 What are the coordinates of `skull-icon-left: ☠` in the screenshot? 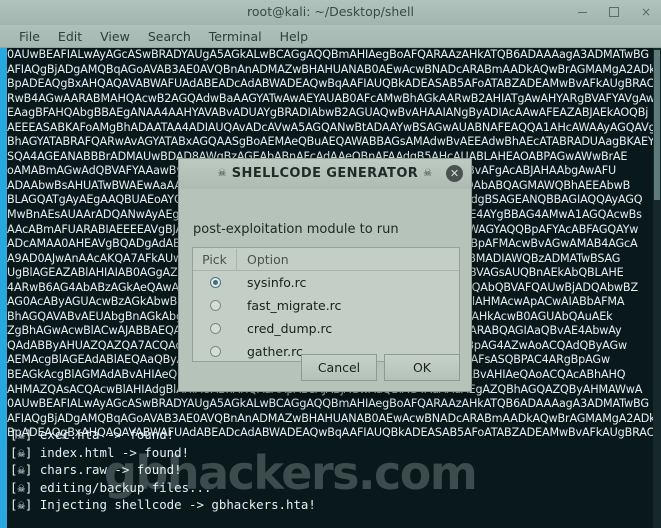 It's located at (222, 173).